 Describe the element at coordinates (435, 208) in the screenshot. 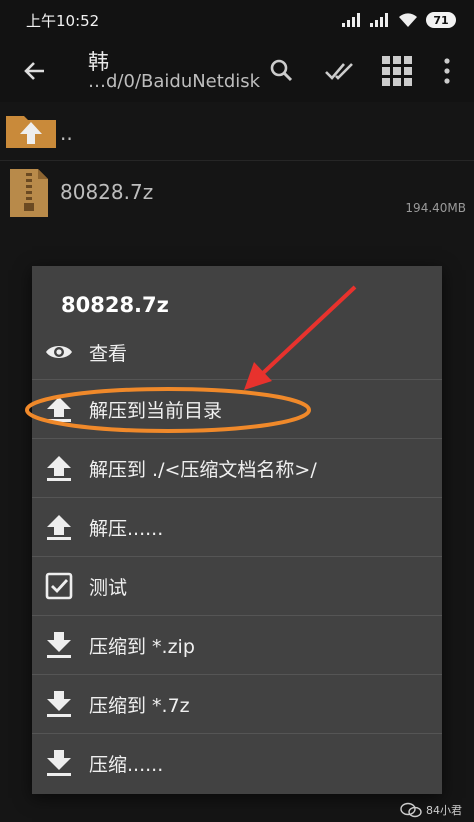

I see `file-size: 194.40MB` at that location.